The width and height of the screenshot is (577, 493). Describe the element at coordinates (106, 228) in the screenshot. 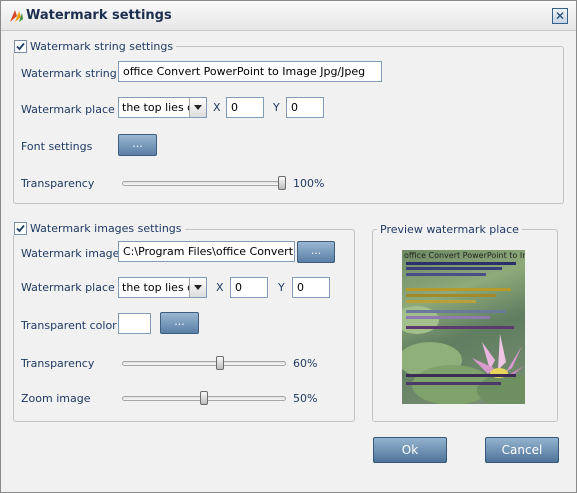

I see `watermark-image-legend-label: Watermark images settings` at that location.